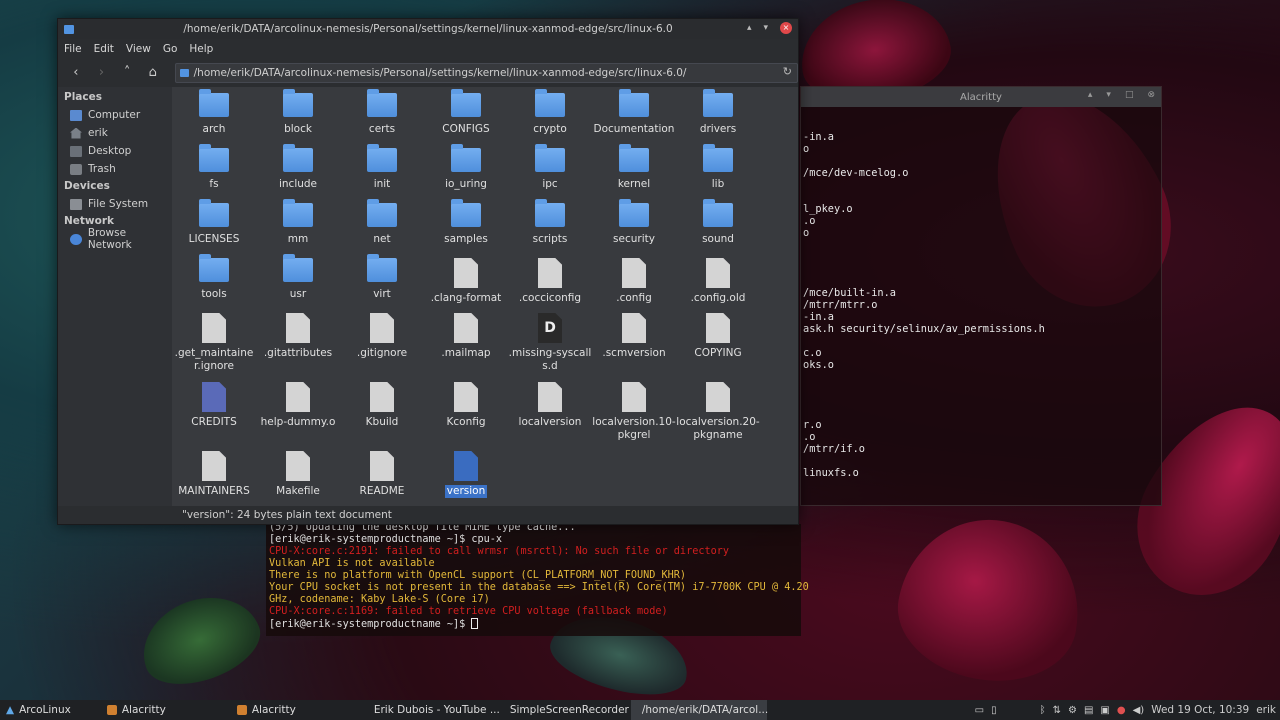 The image size is (1280, 720). What do you see at coordinates (297, 710) in the screenshot?
I see `taskbar-alacritty-2: Alacritty` at bounding box center [297, 710].